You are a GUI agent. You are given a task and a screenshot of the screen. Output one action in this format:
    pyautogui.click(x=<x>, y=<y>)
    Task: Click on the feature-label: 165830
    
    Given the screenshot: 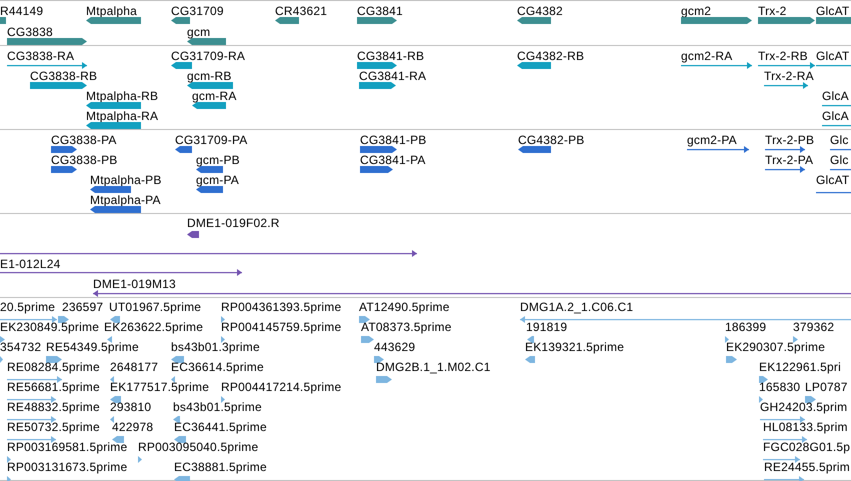 What is the action you would take?
    pyautogui.click(x=779, y=387)
    